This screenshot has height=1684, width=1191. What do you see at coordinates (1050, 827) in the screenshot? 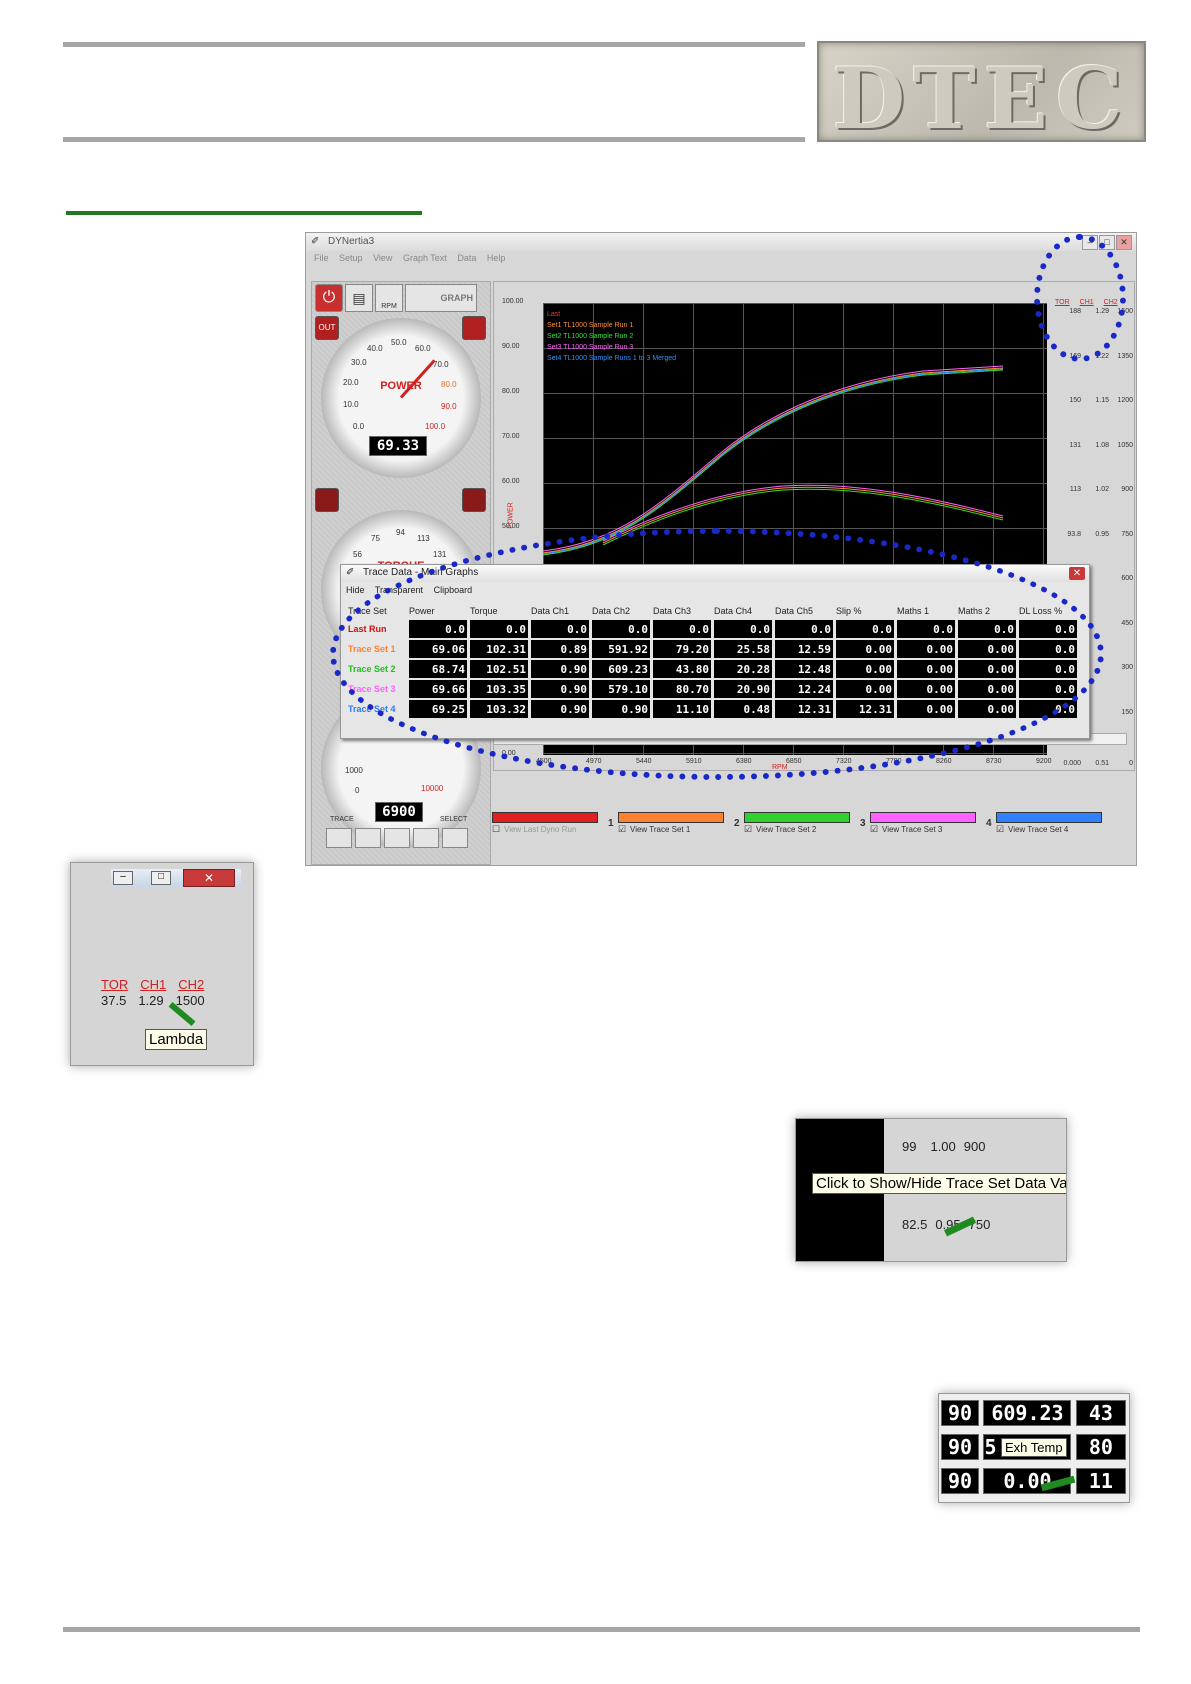
I see `trace-set-selector: 4 ☑ View Trace Set 4` at bounding box center [1050, 827].